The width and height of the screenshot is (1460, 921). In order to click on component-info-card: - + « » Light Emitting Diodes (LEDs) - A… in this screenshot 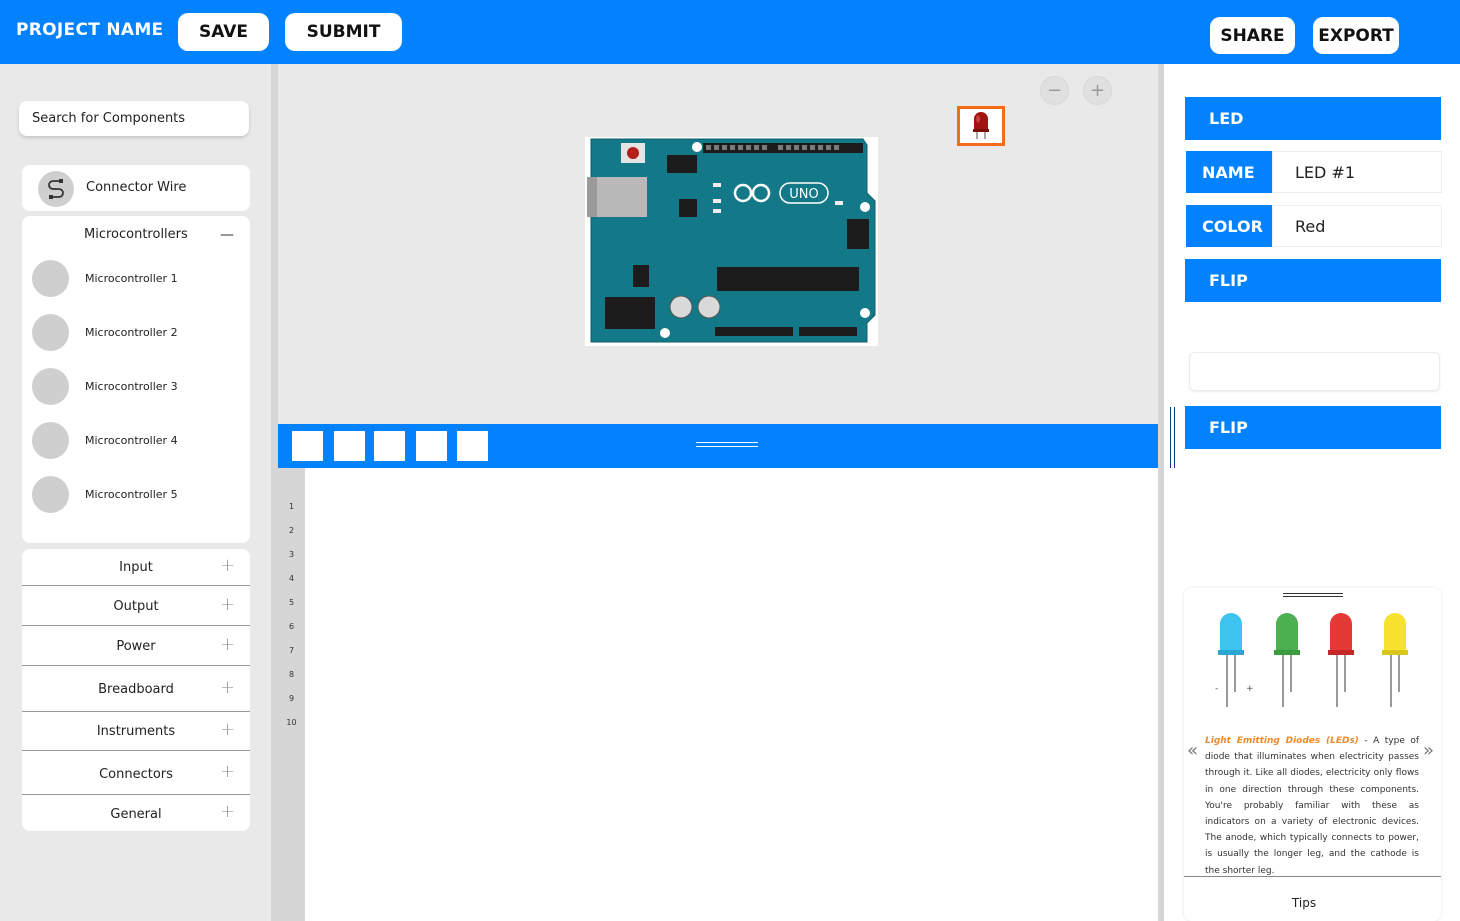, I will do `click(1312, 754)`.